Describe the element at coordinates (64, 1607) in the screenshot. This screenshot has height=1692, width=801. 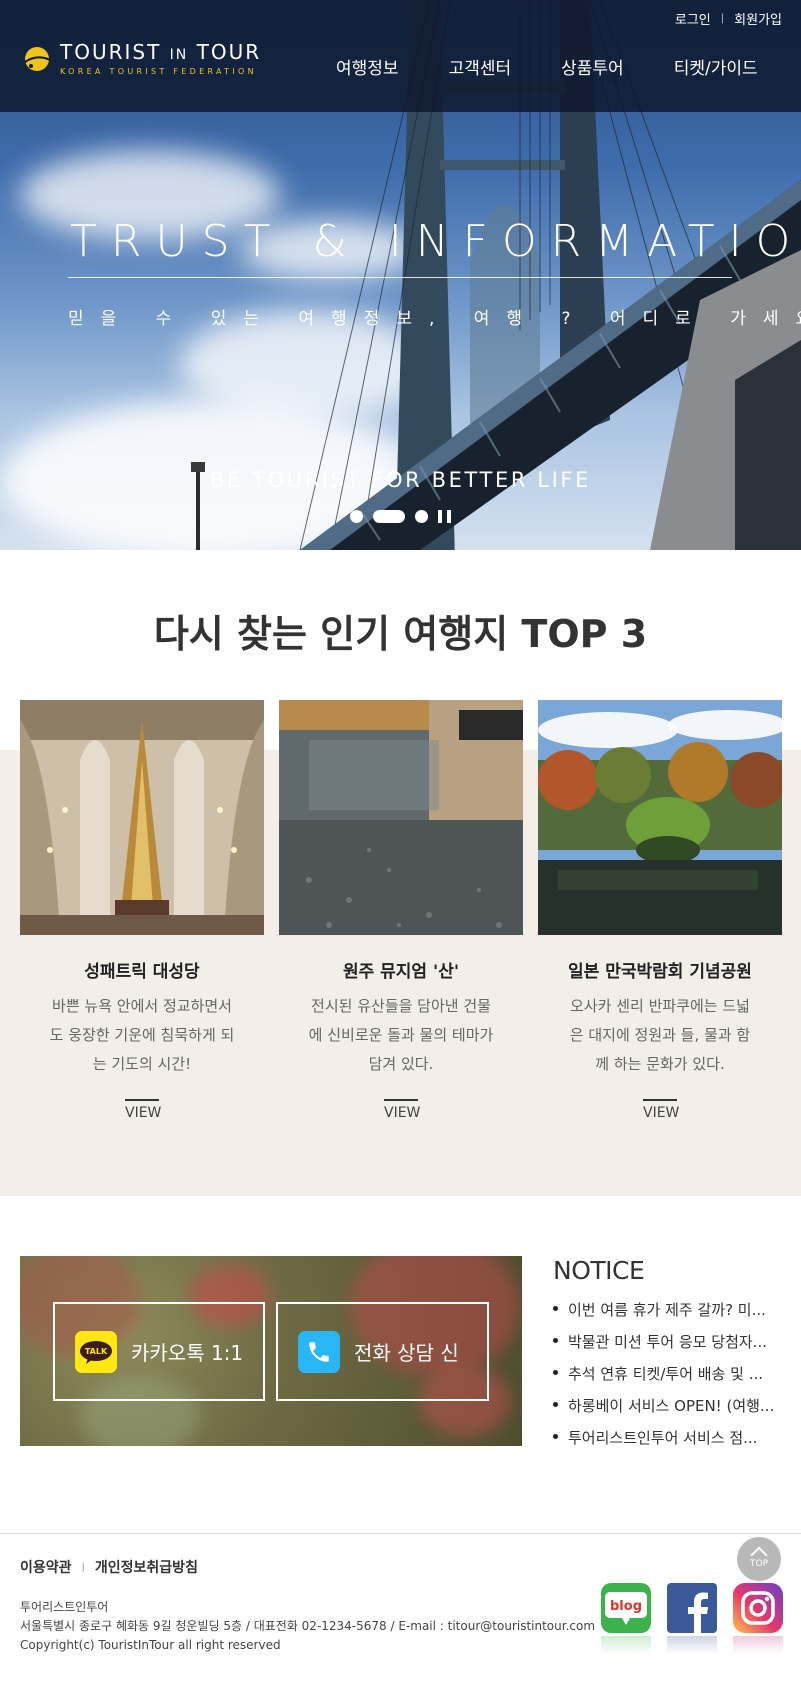
I see `company-name: 투어리스트인투어` at that location.